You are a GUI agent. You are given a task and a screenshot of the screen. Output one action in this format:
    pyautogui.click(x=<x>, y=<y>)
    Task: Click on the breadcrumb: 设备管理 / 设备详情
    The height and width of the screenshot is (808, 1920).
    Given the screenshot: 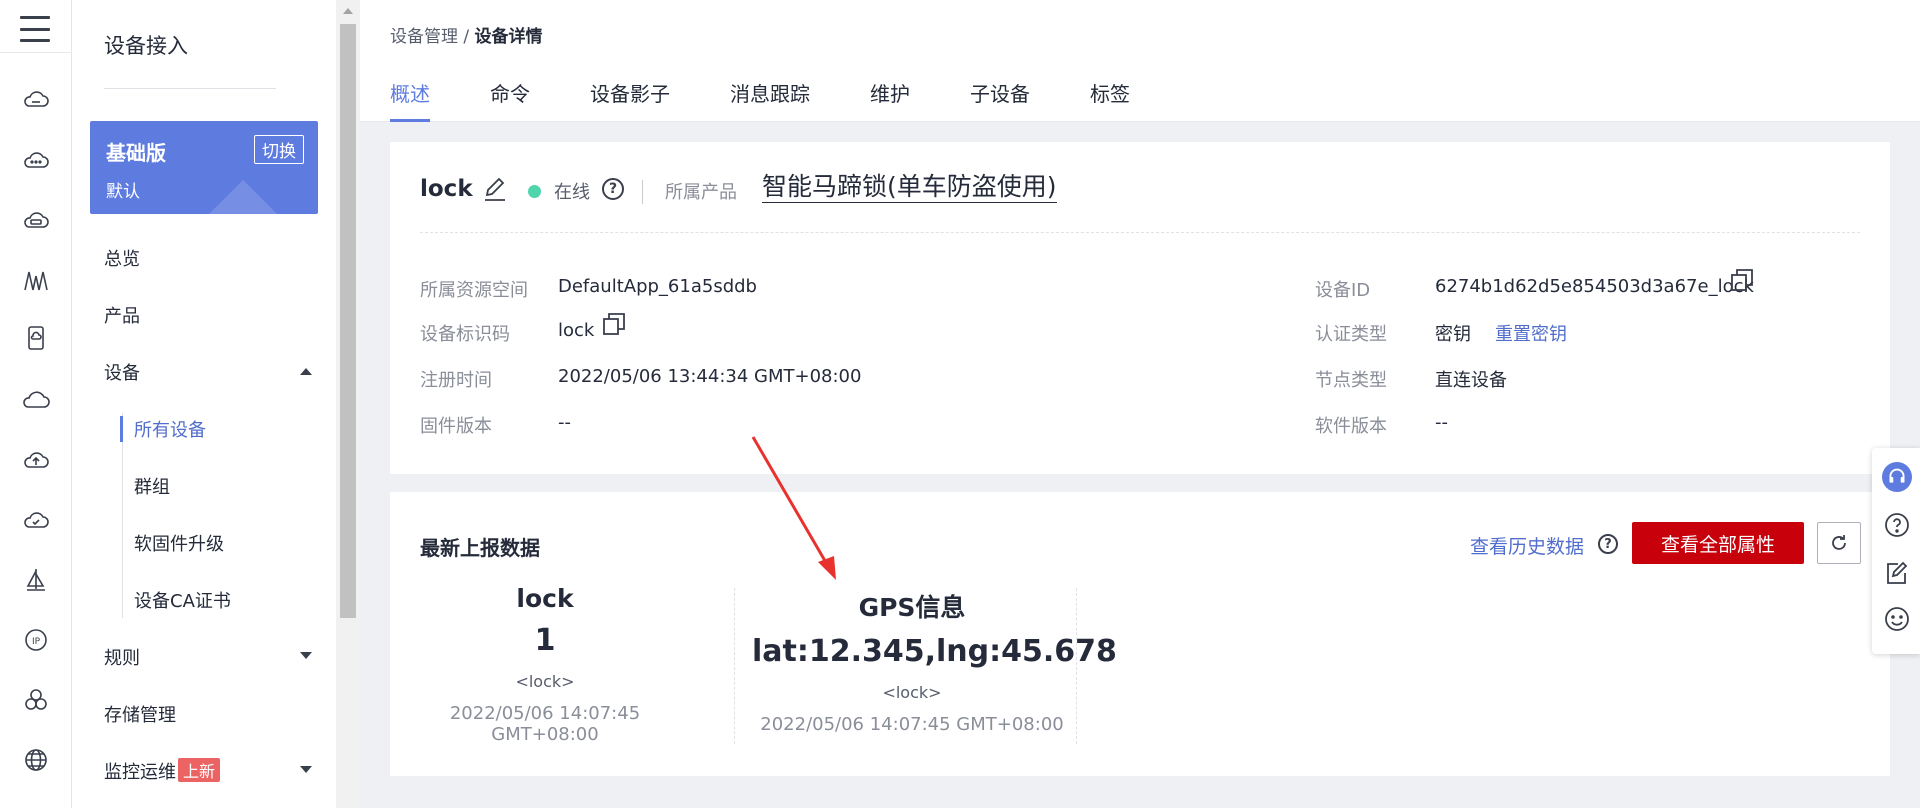 What is the action you would take?
    pyautogui.click(x=466, y=34)
    